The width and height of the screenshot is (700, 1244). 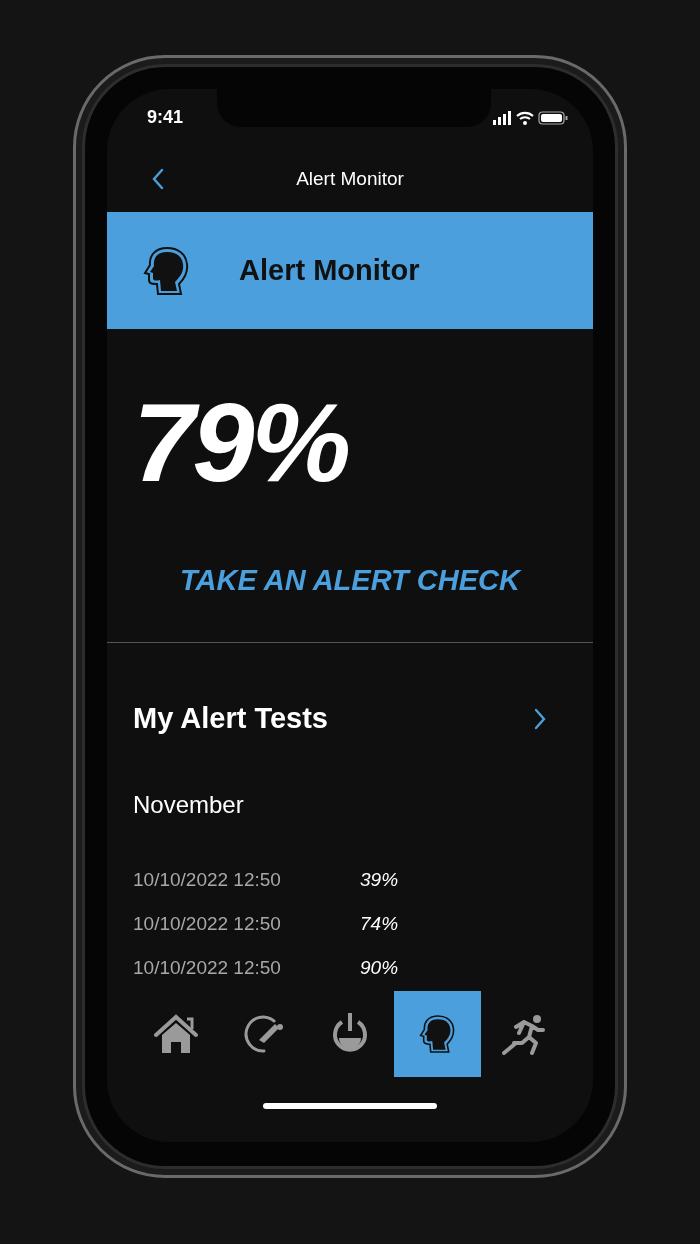 What do you see at coordinates (175, 1034) in the screenshot?
I see `home-icon` at bounding box center [175, 1034].